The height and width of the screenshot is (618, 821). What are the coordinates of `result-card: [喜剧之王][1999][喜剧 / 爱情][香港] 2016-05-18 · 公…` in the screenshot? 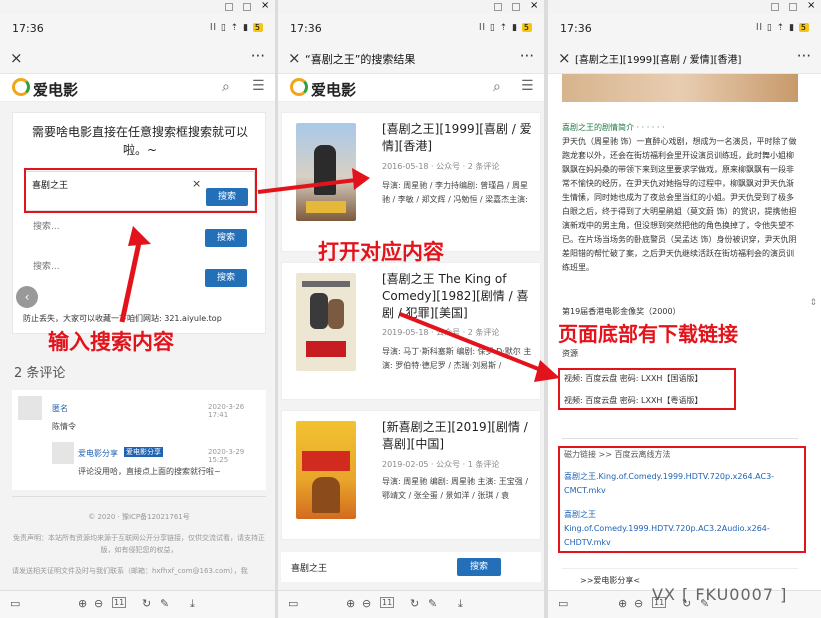 It's located at (411, 182).